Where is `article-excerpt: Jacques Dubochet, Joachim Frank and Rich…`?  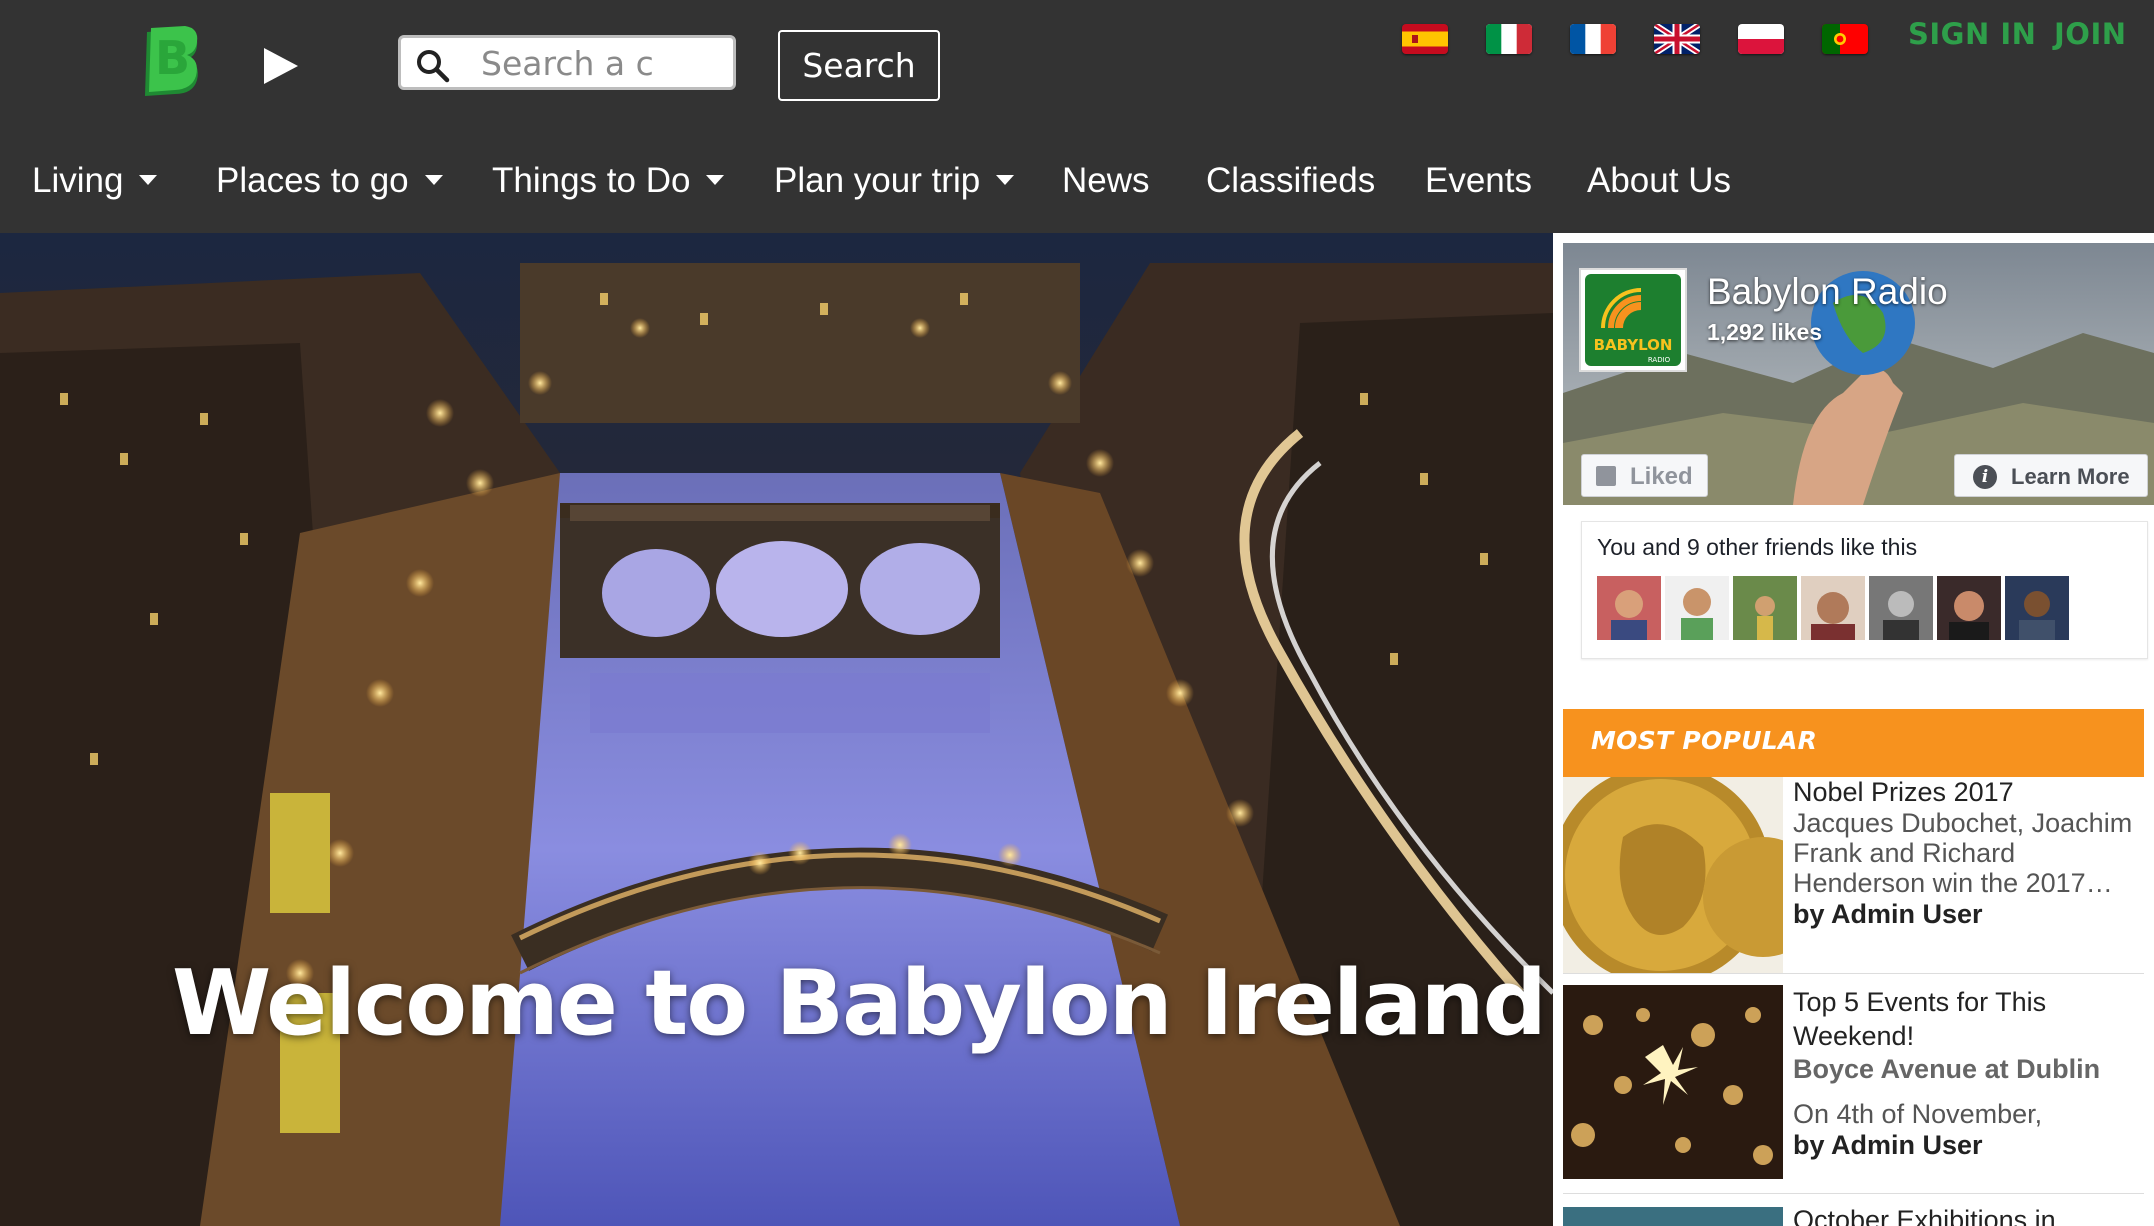 article-excerpt: Jacques Dubochet, Joachim Frank and Rich… is located at coordinates (1963, 853).